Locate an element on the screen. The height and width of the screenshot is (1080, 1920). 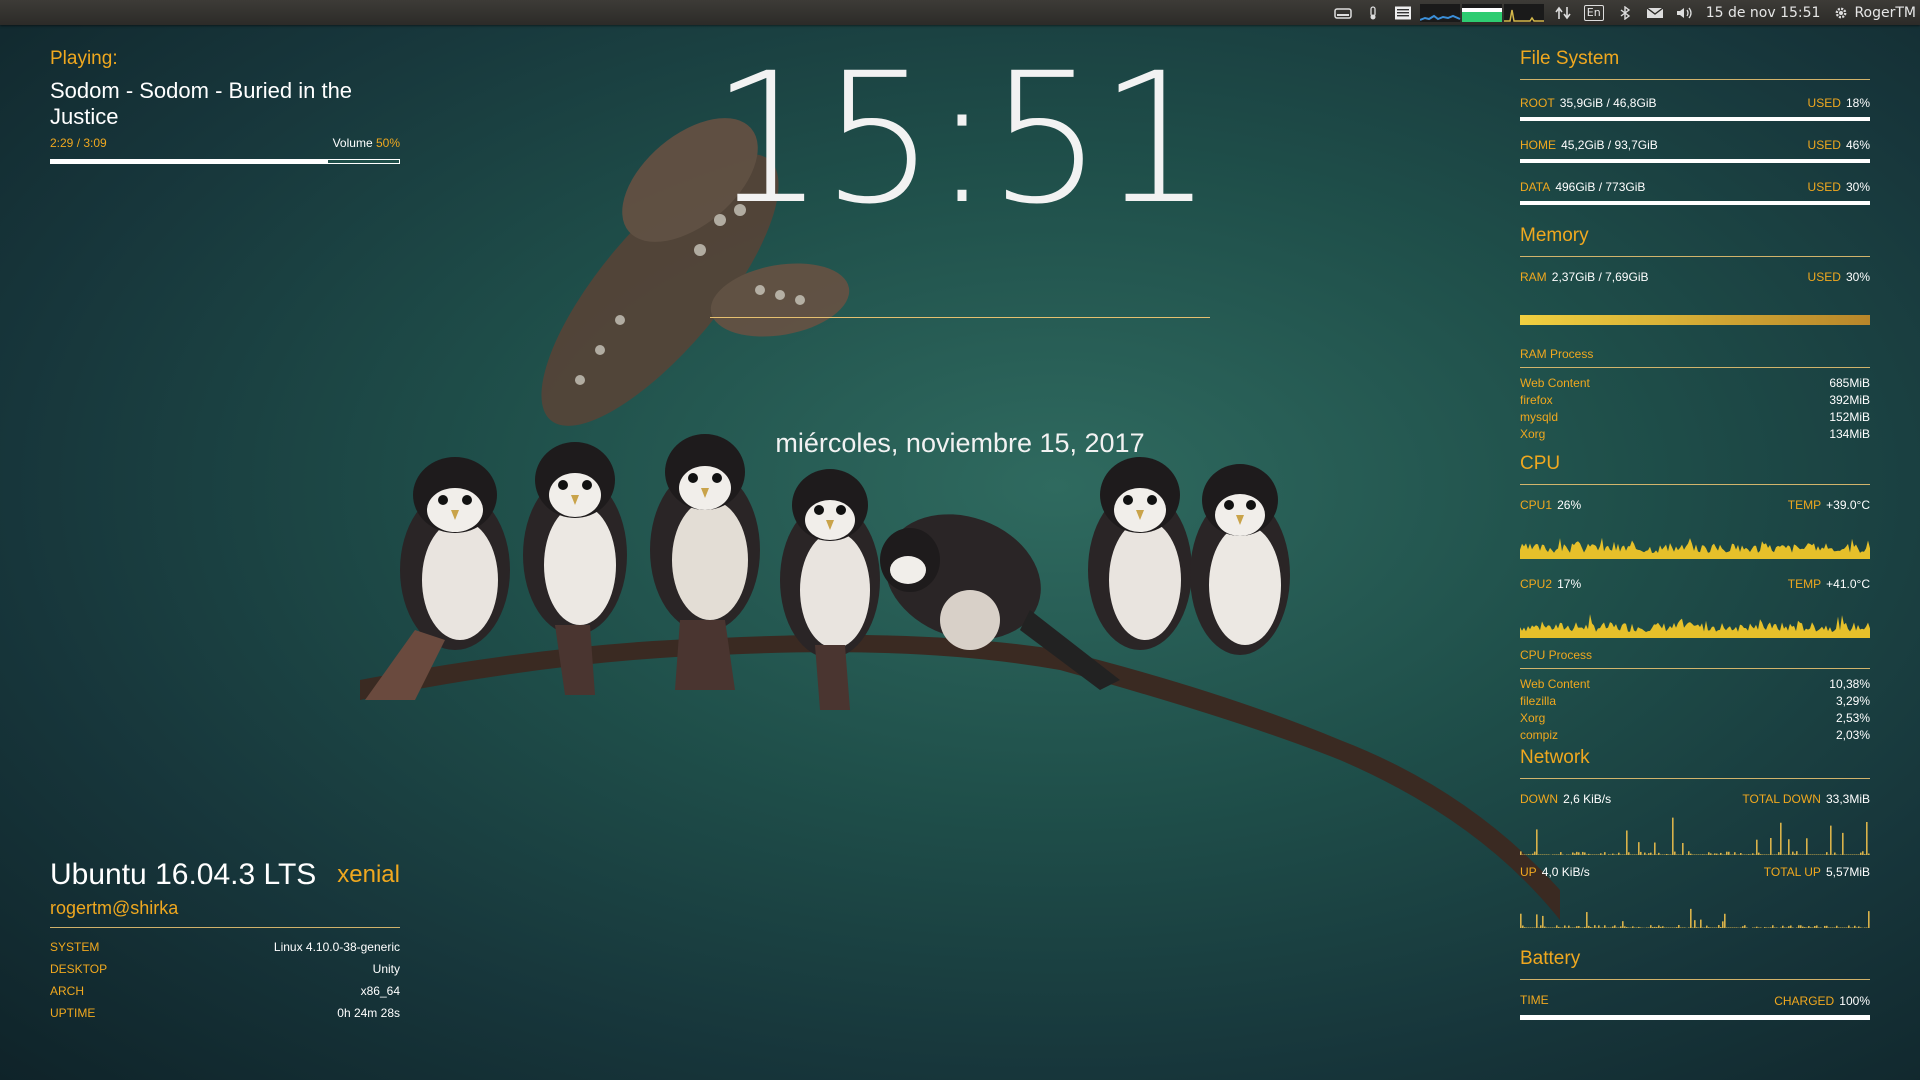
drive-indicator is located at coordinates (1343, 12).